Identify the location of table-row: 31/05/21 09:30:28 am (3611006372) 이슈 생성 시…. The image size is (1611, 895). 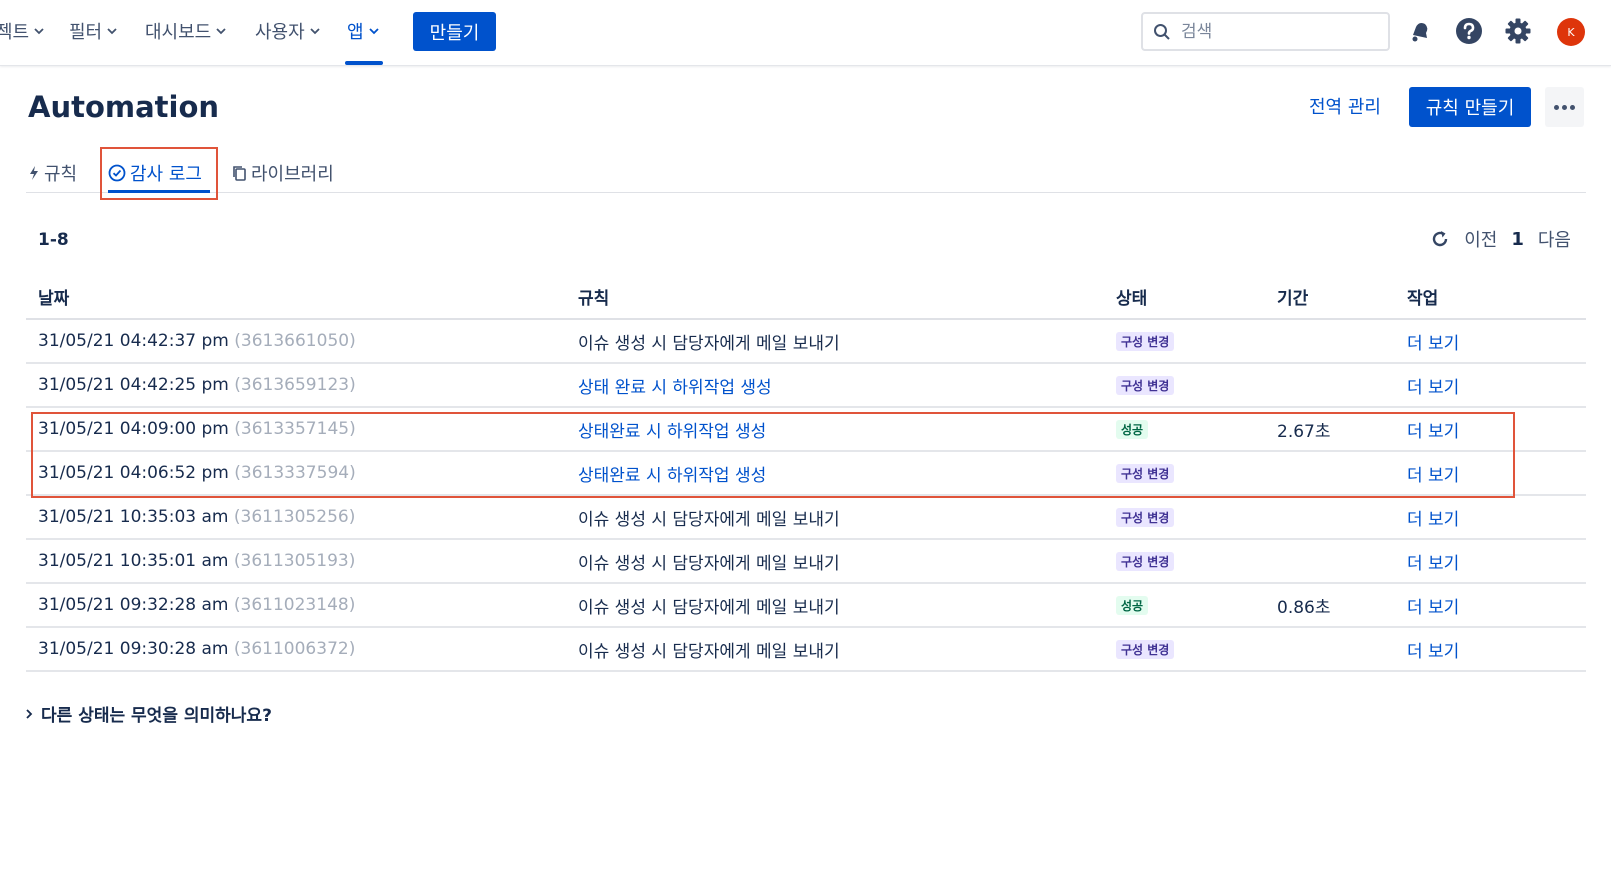
(806, 649).